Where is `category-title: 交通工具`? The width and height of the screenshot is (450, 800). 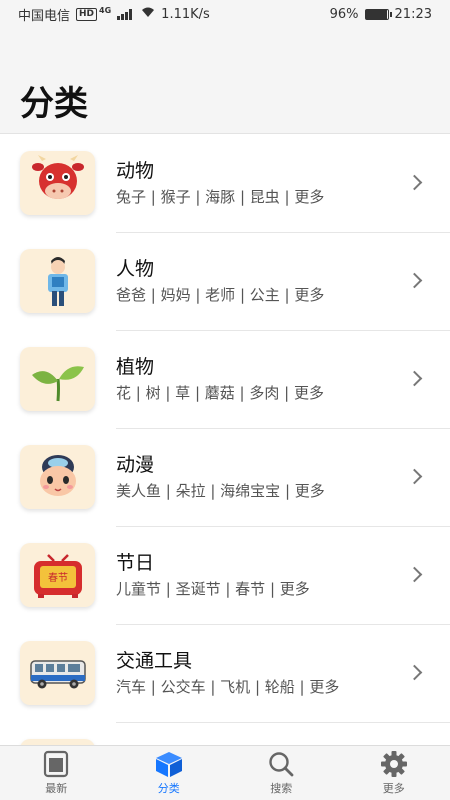
category-title: 交通工具 is located at coordinates (154, 661).